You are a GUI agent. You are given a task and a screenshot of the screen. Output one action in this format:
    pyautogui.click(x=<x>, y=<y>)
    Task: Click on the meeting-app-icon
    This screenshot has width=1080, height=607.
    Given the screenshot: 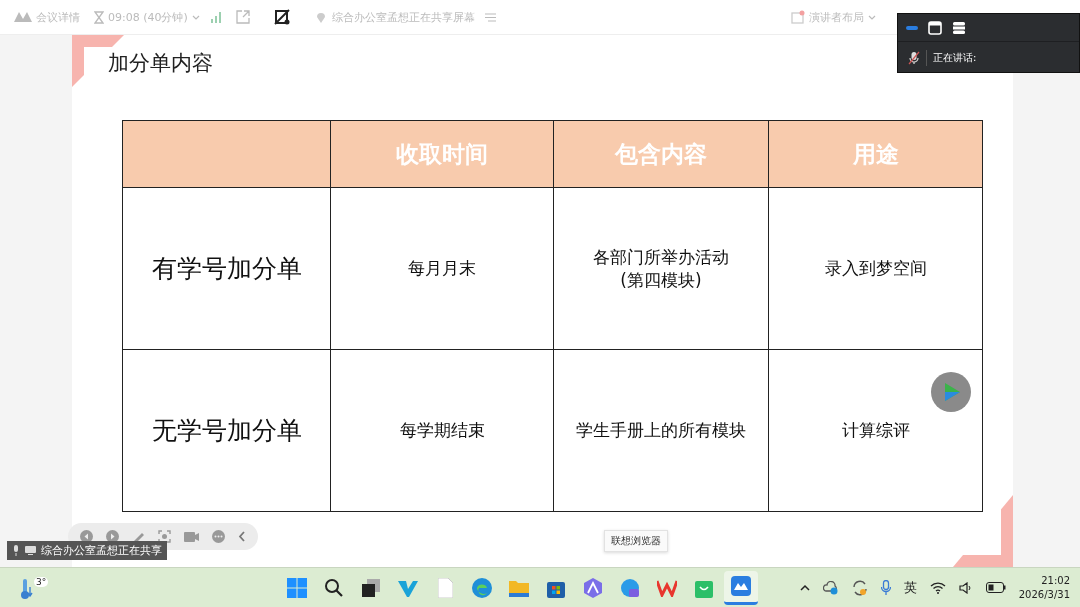 What is the action you would take?
    pyautogui.click(x=741, y=586)
    